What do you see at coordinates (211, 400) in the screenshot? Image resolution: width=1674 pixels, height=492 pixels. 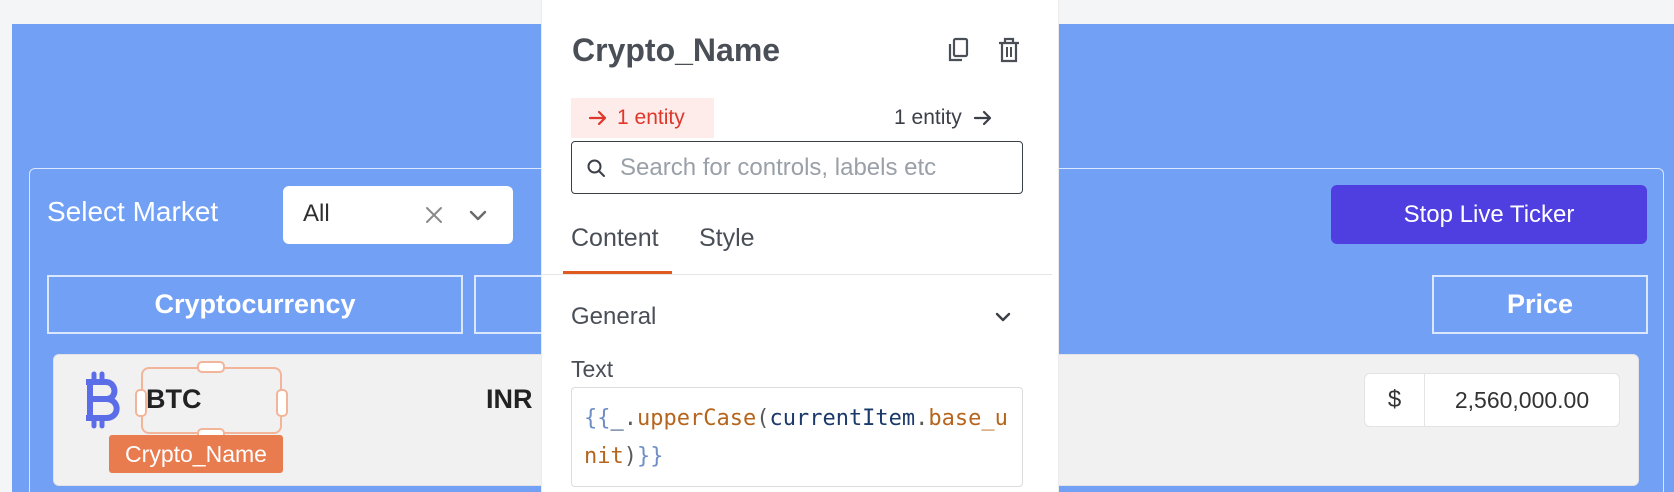 I see `widget-selection-outline` at bounding box center [211, 400].